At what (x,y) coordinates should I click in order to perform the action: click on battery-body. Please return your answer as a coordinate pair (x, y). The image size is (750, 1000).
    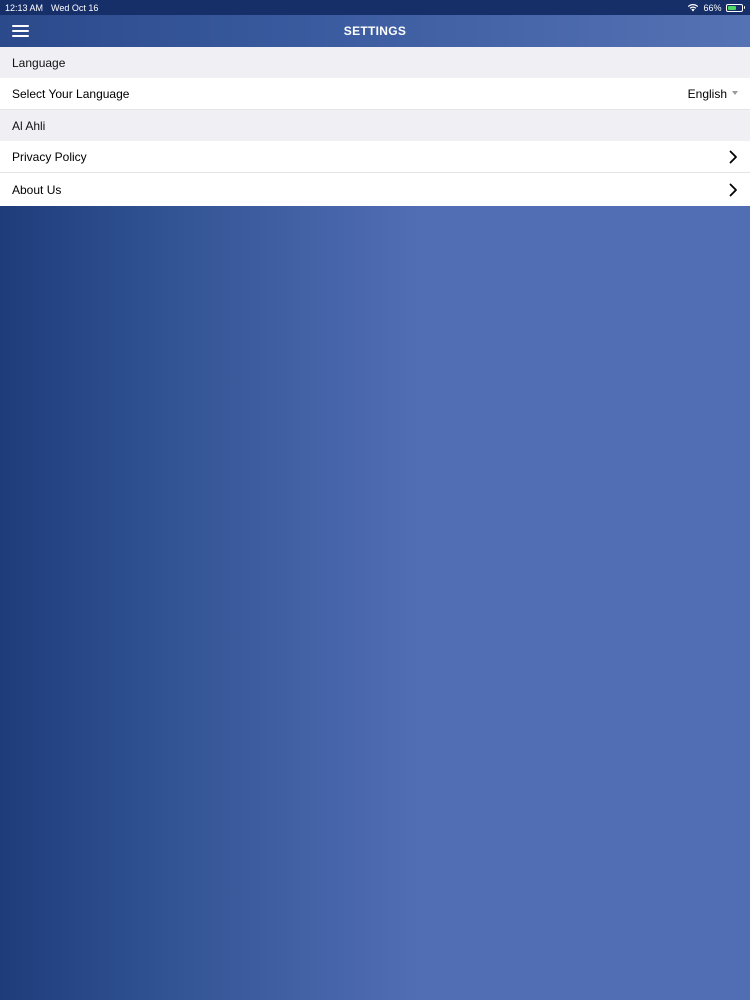
    Looking at the image, I should click on (734, 7).